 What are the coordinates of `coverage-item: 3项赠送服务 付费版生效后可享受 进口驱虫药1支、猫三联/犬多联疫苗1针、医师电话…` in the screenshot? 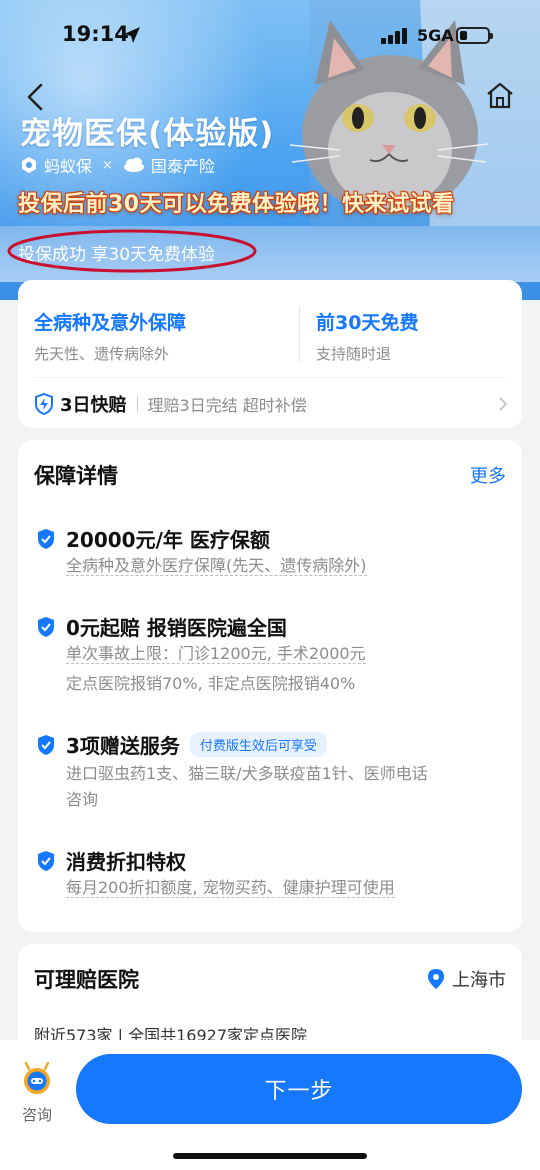 It's located at (271, 775).